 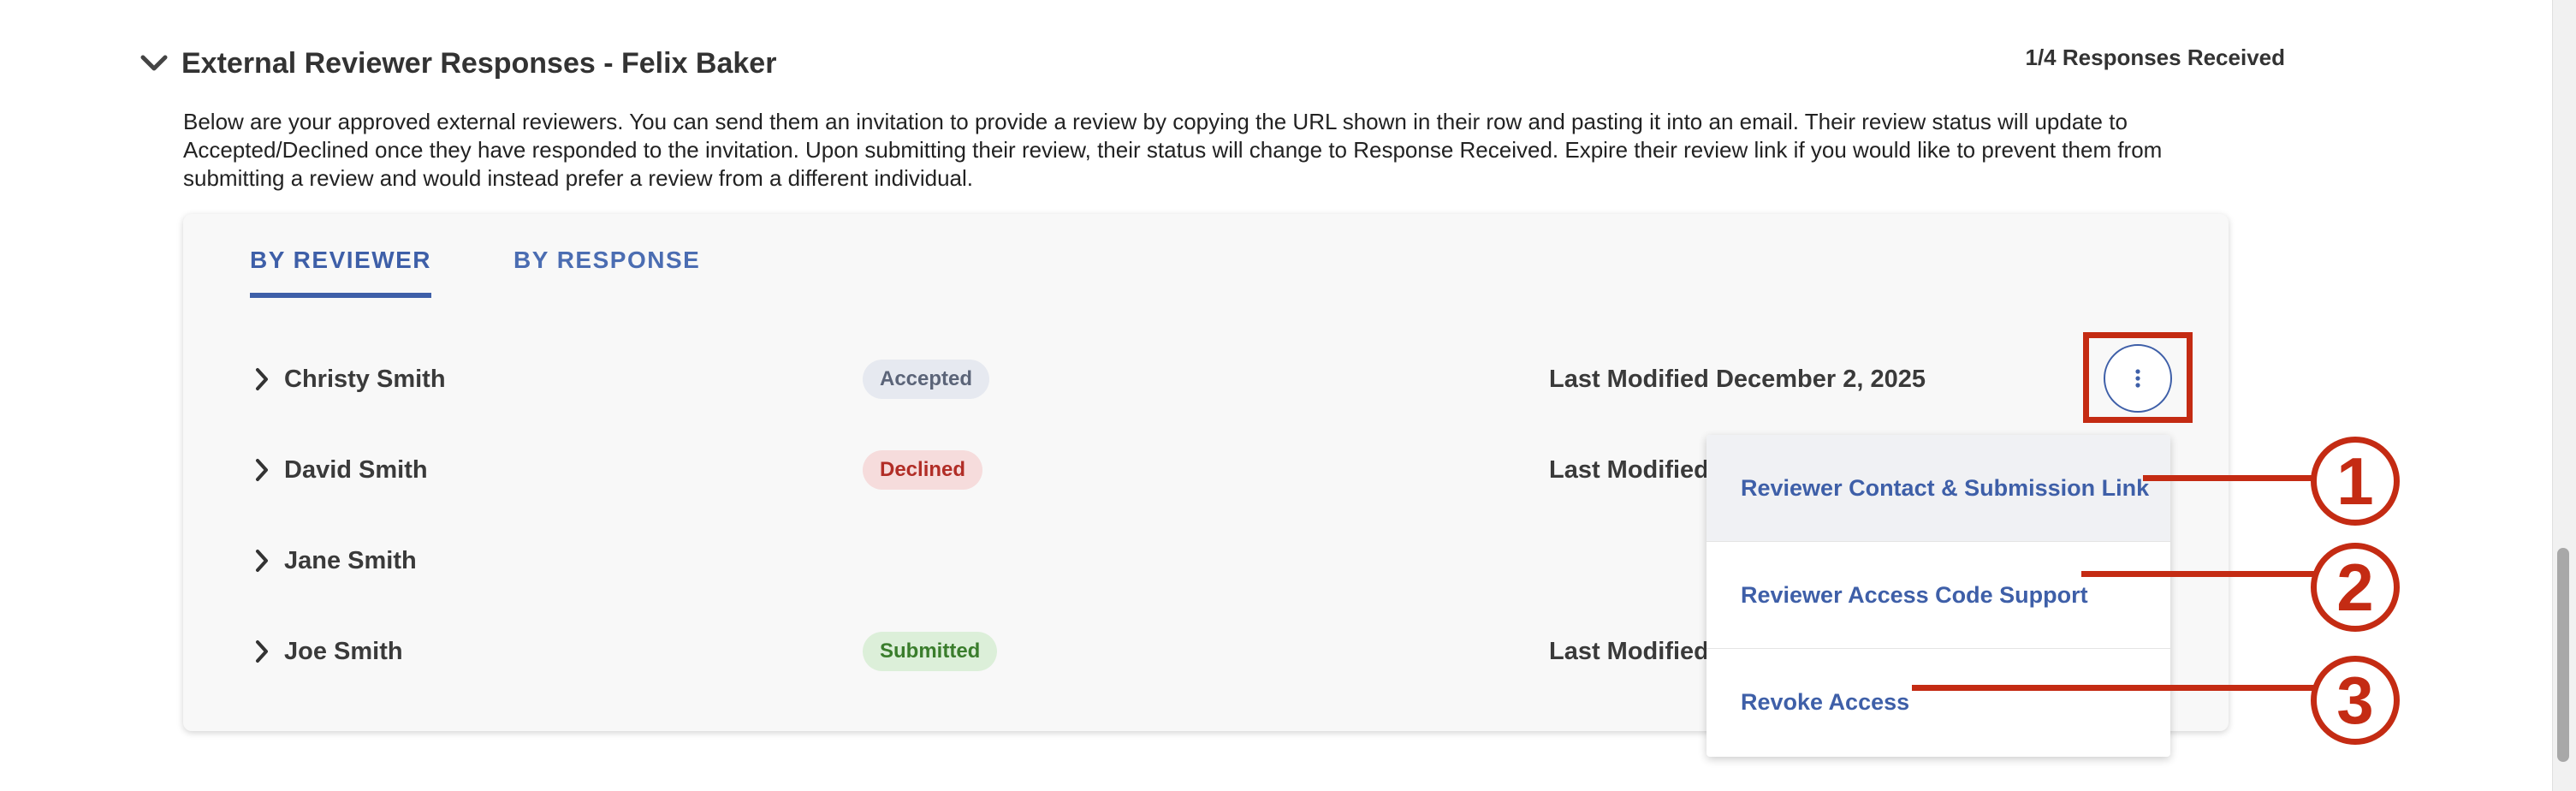 What do you see at coordinates (356, 469) in the screenshot?
I see `reviewer-name: David Smith` at bounding box center [356, 469].